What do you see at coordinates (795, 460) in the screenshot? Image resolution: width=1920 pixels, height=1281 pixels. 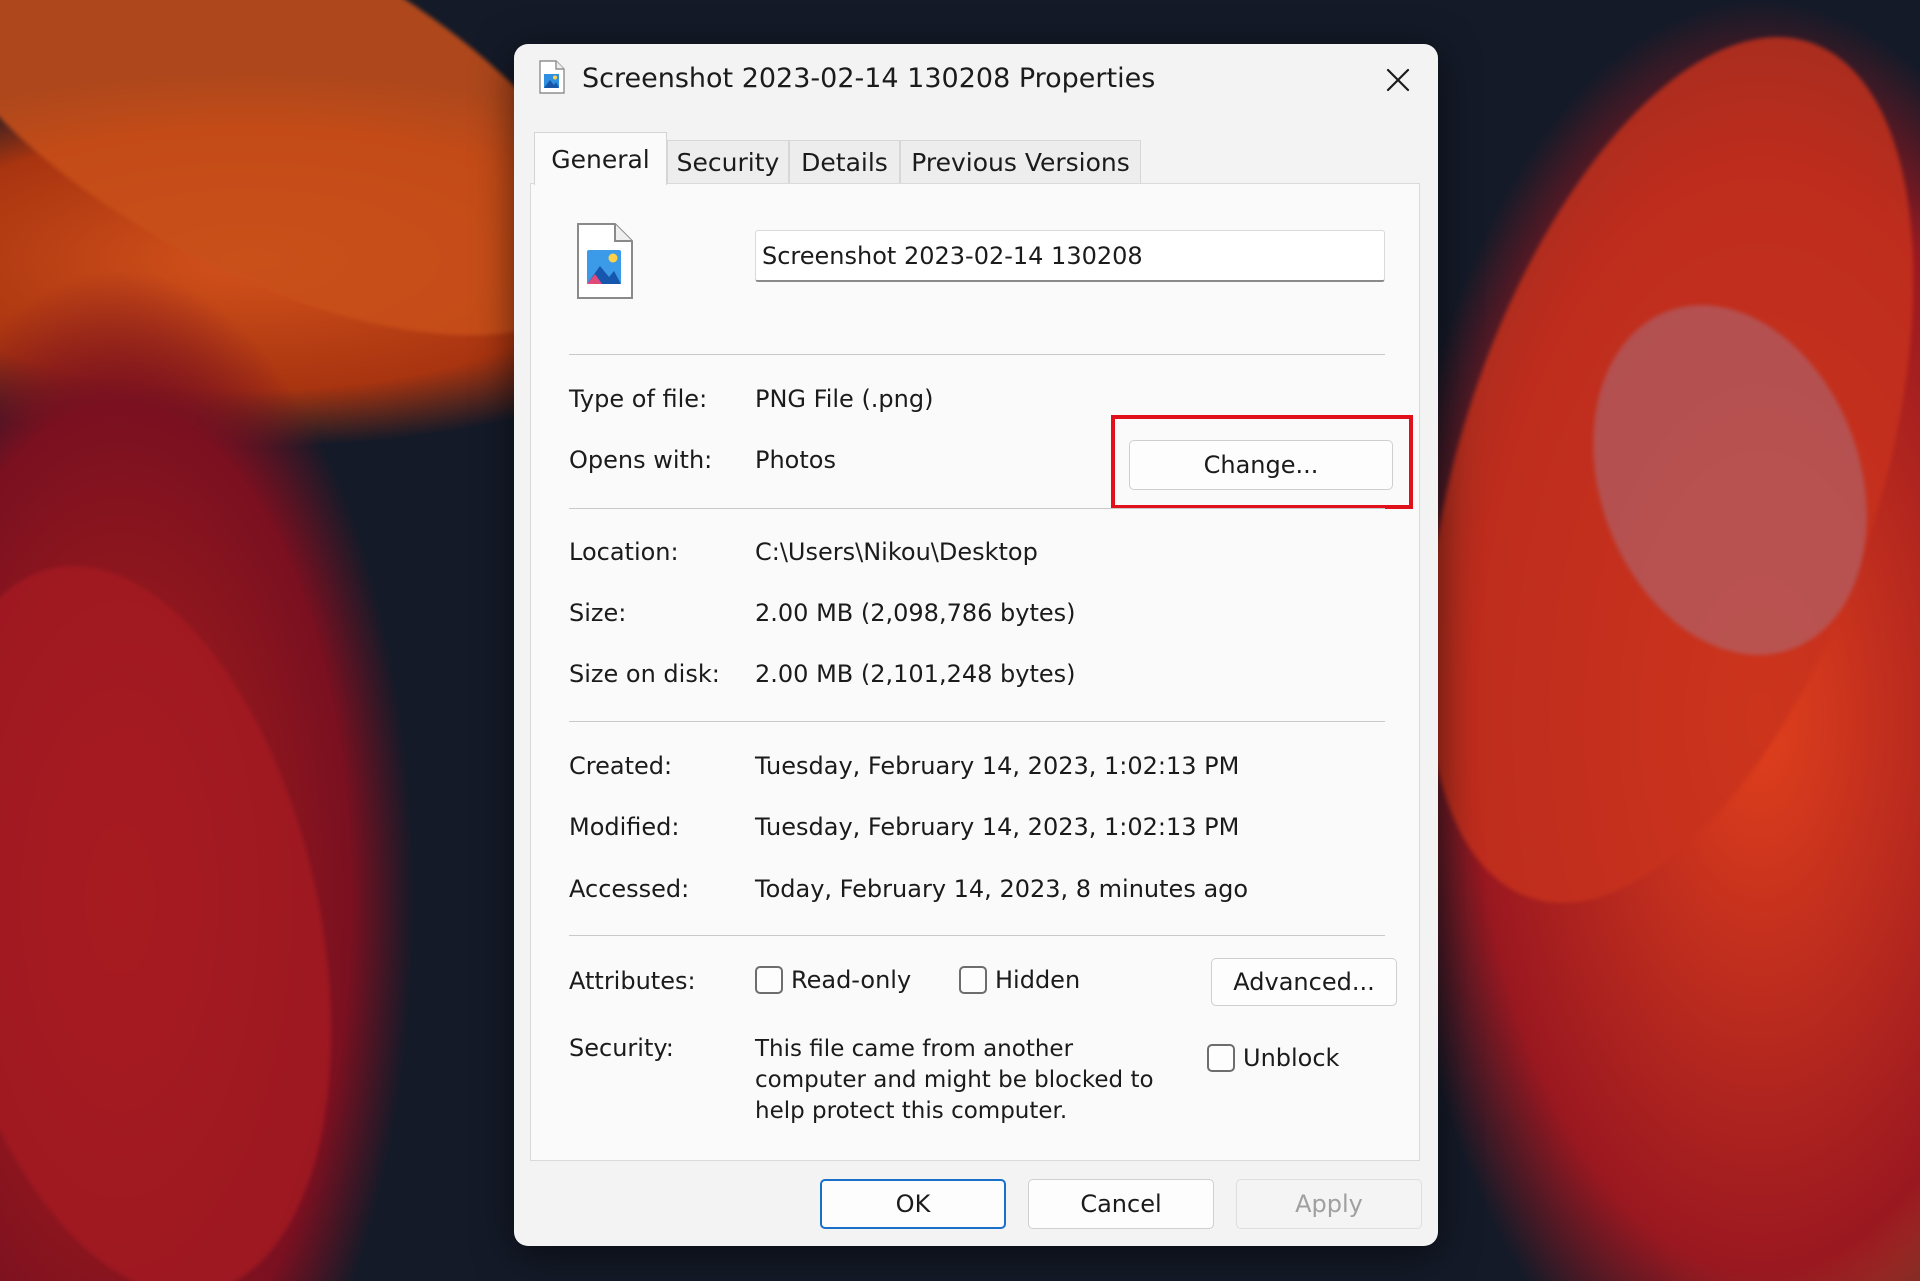 I see `opens-with-value: Photos` at bounding box center [795, 460].